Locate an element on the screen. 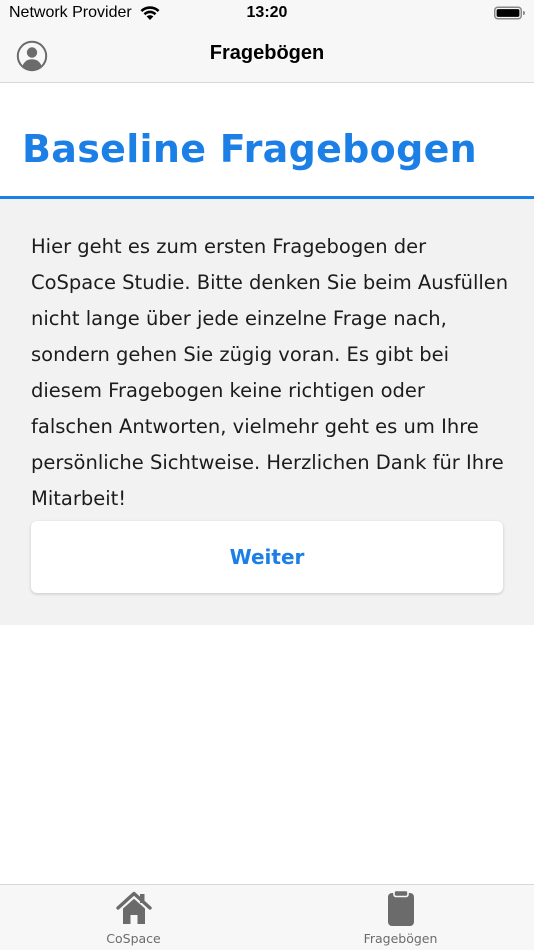 Image resolution: width=534 pixels, height=950 pixels. battery-icon is located at coordinates (509, 13).